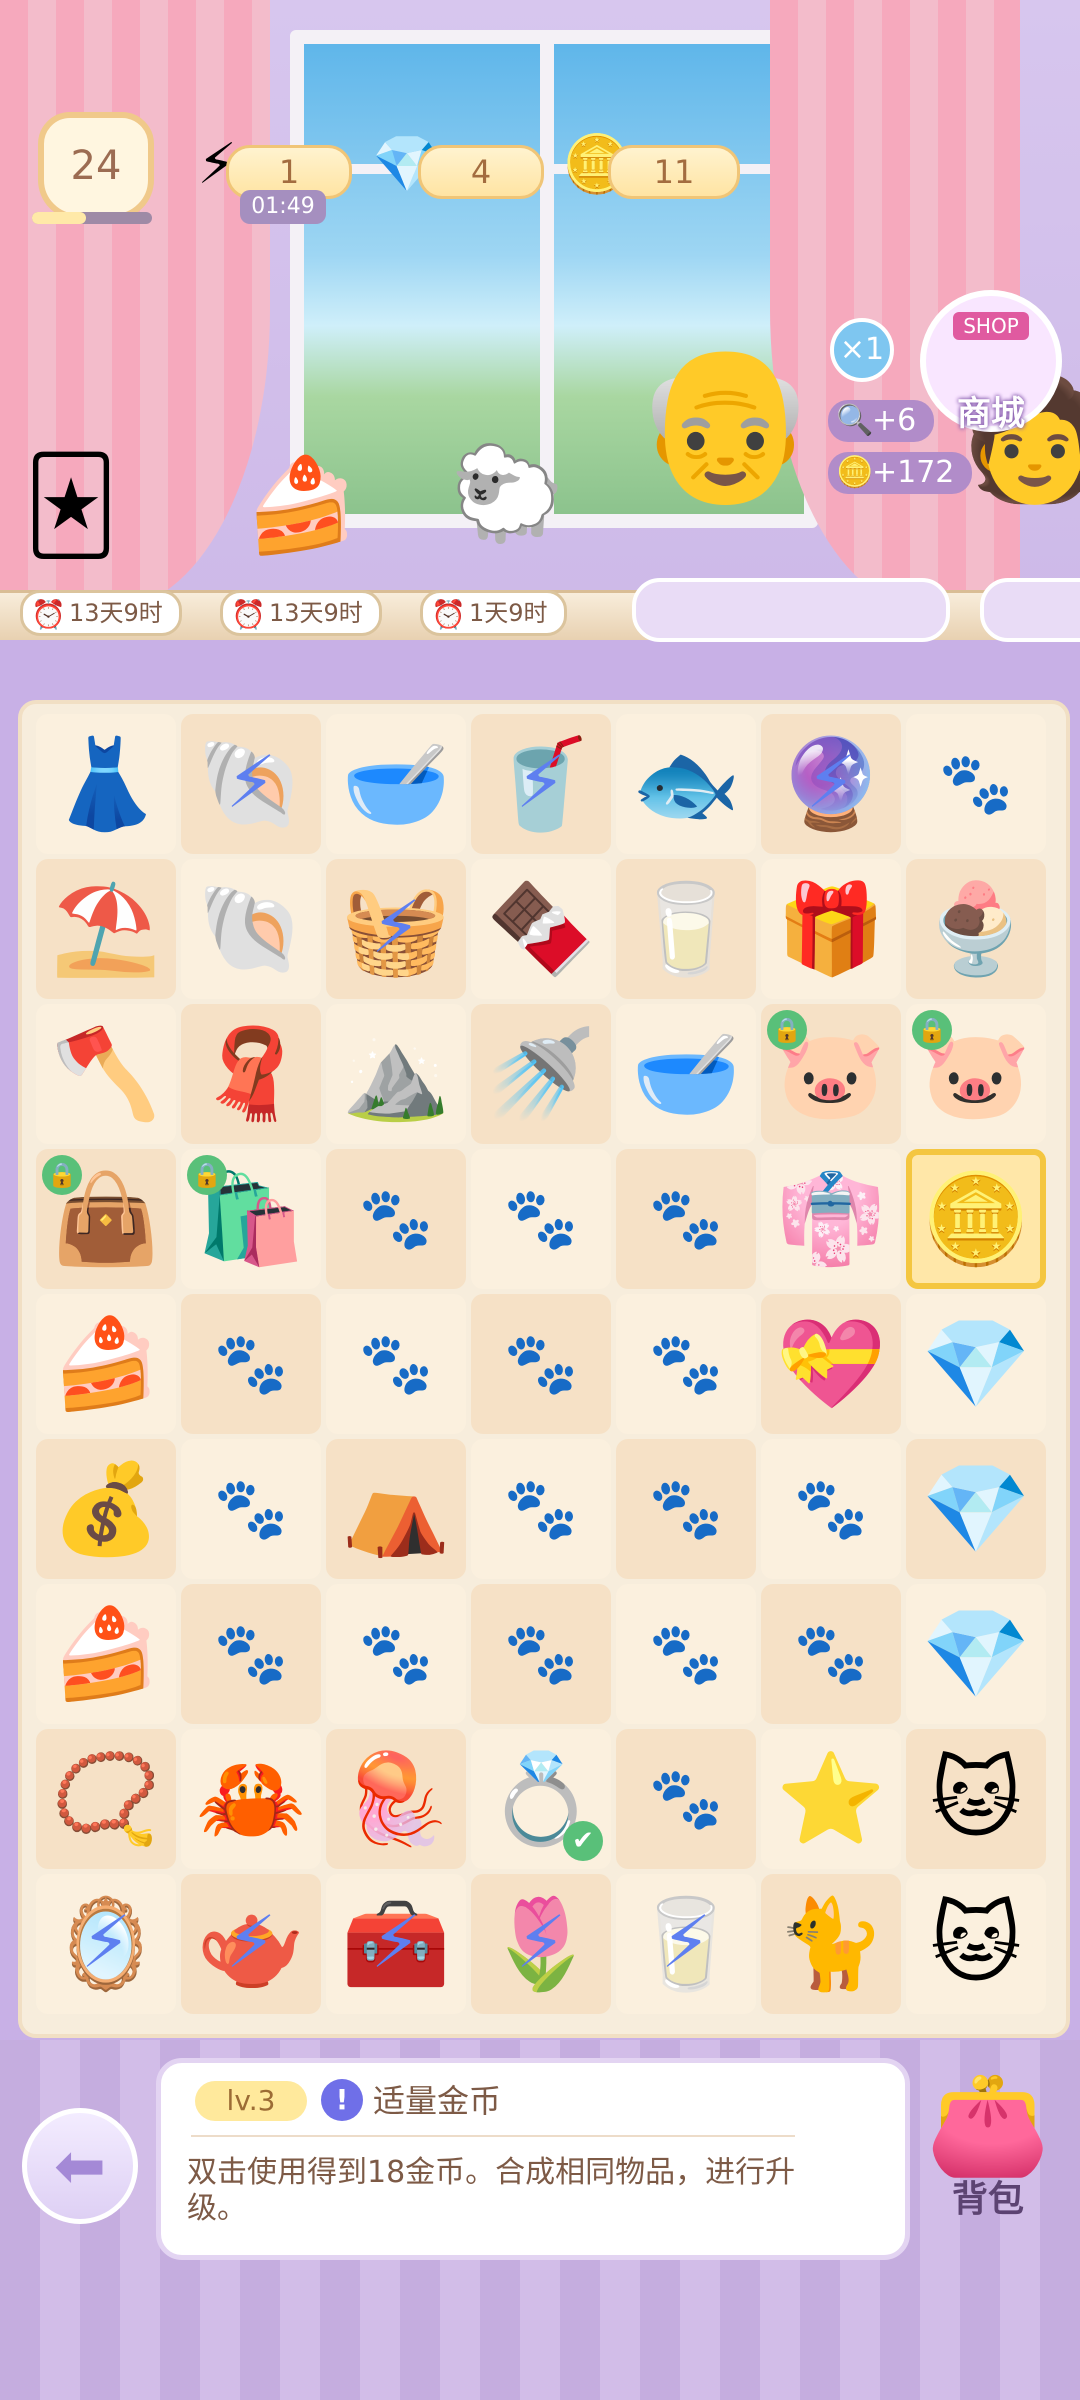  I want to click on blue-jellyfish-icon: 🪼, so click(396, 1798).